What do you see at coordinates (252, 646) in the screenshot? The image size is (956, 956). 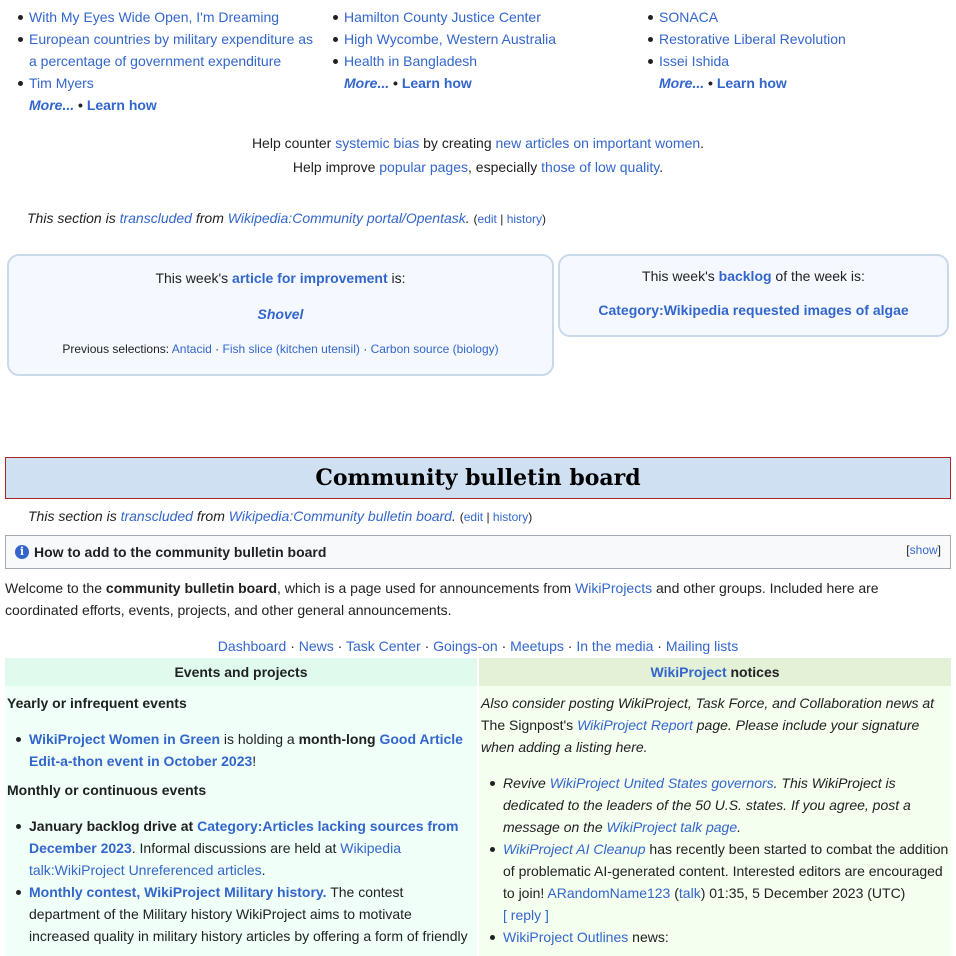 I see `nav-dashboard: Dashboard` at bounding box center [252, 646].